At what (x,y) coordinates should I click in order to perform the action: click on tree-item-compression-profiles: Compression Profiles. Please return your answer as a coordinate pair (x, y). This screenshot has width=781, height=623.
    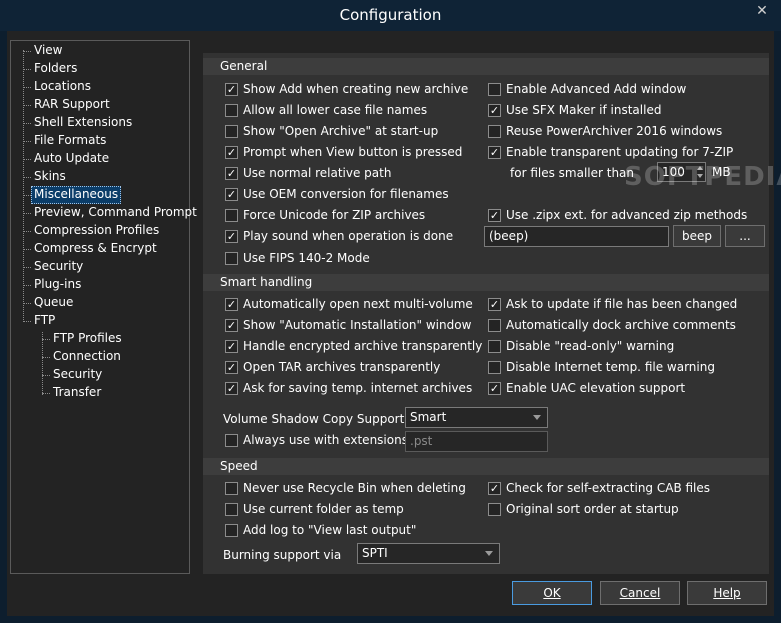
    Looking at the image, I should click on (96, 231).